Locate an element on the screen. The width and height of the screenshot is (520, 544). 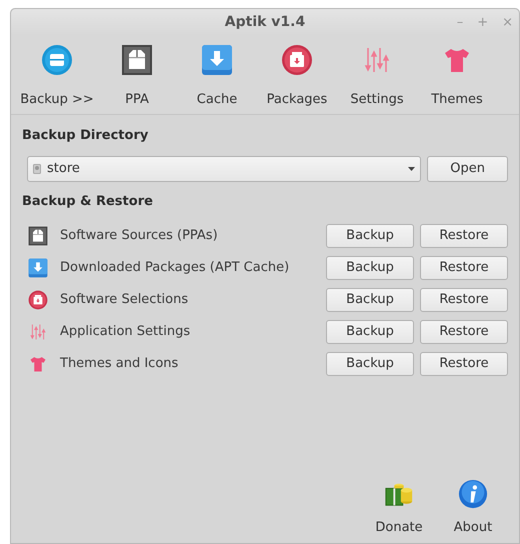
item-label: Software Sources (PPAs) is located at coordinates (139, 236).